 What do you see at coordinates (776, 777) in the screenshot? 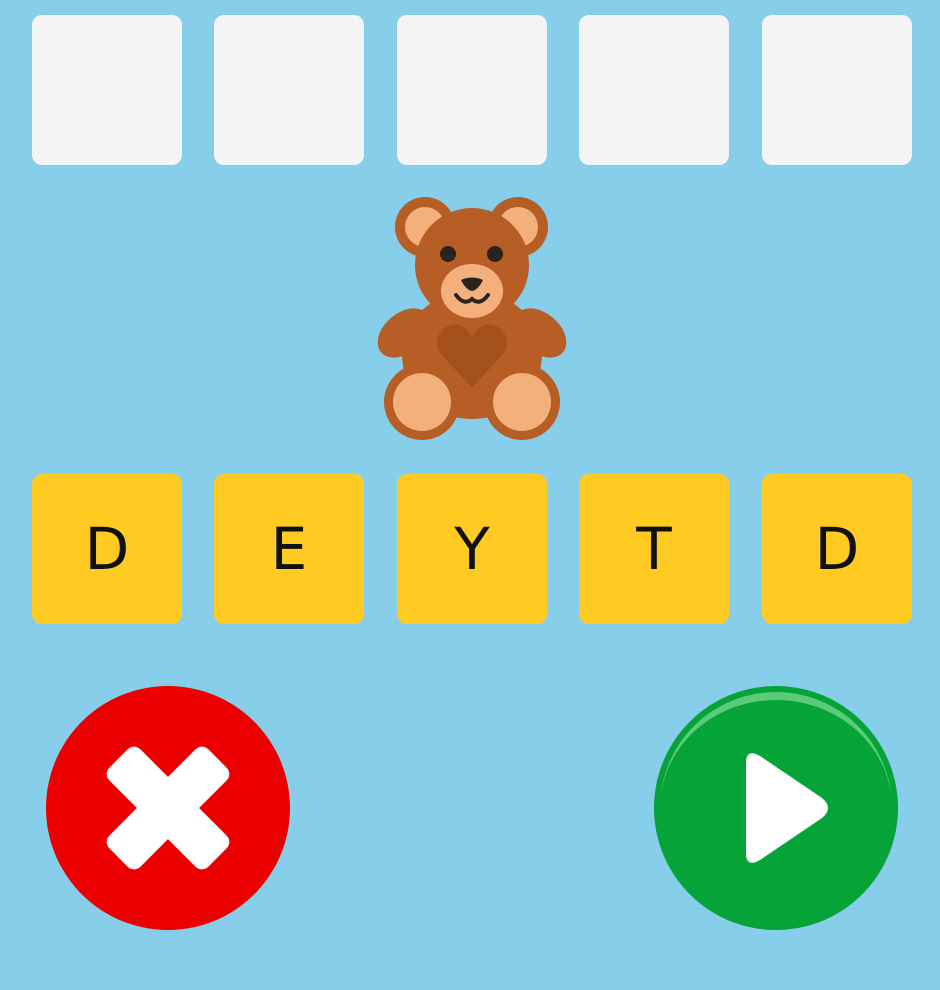
I see `play-icon` at bounding box center [776, 777].